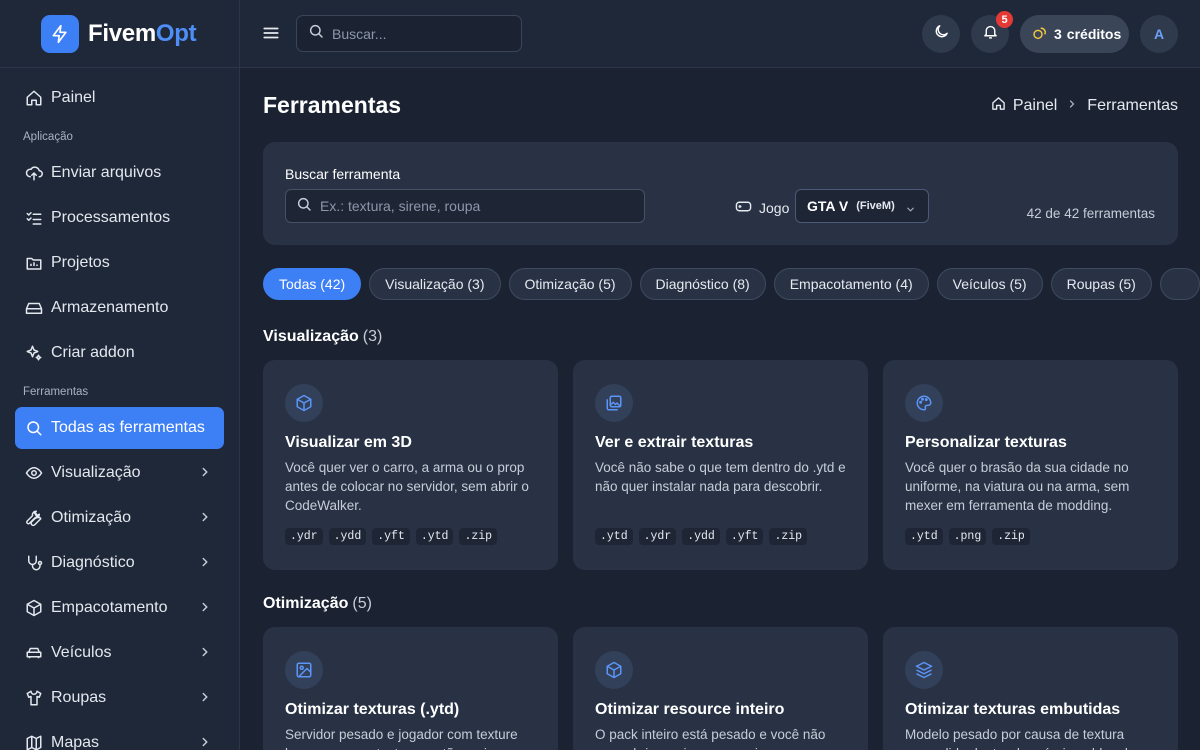 Image resolution: width=1200 pixels, height=750 pixels. Describe the element at coordinates (91, 517) in the screenshot. I see `sidebar-item-label: Otimização` at that location.